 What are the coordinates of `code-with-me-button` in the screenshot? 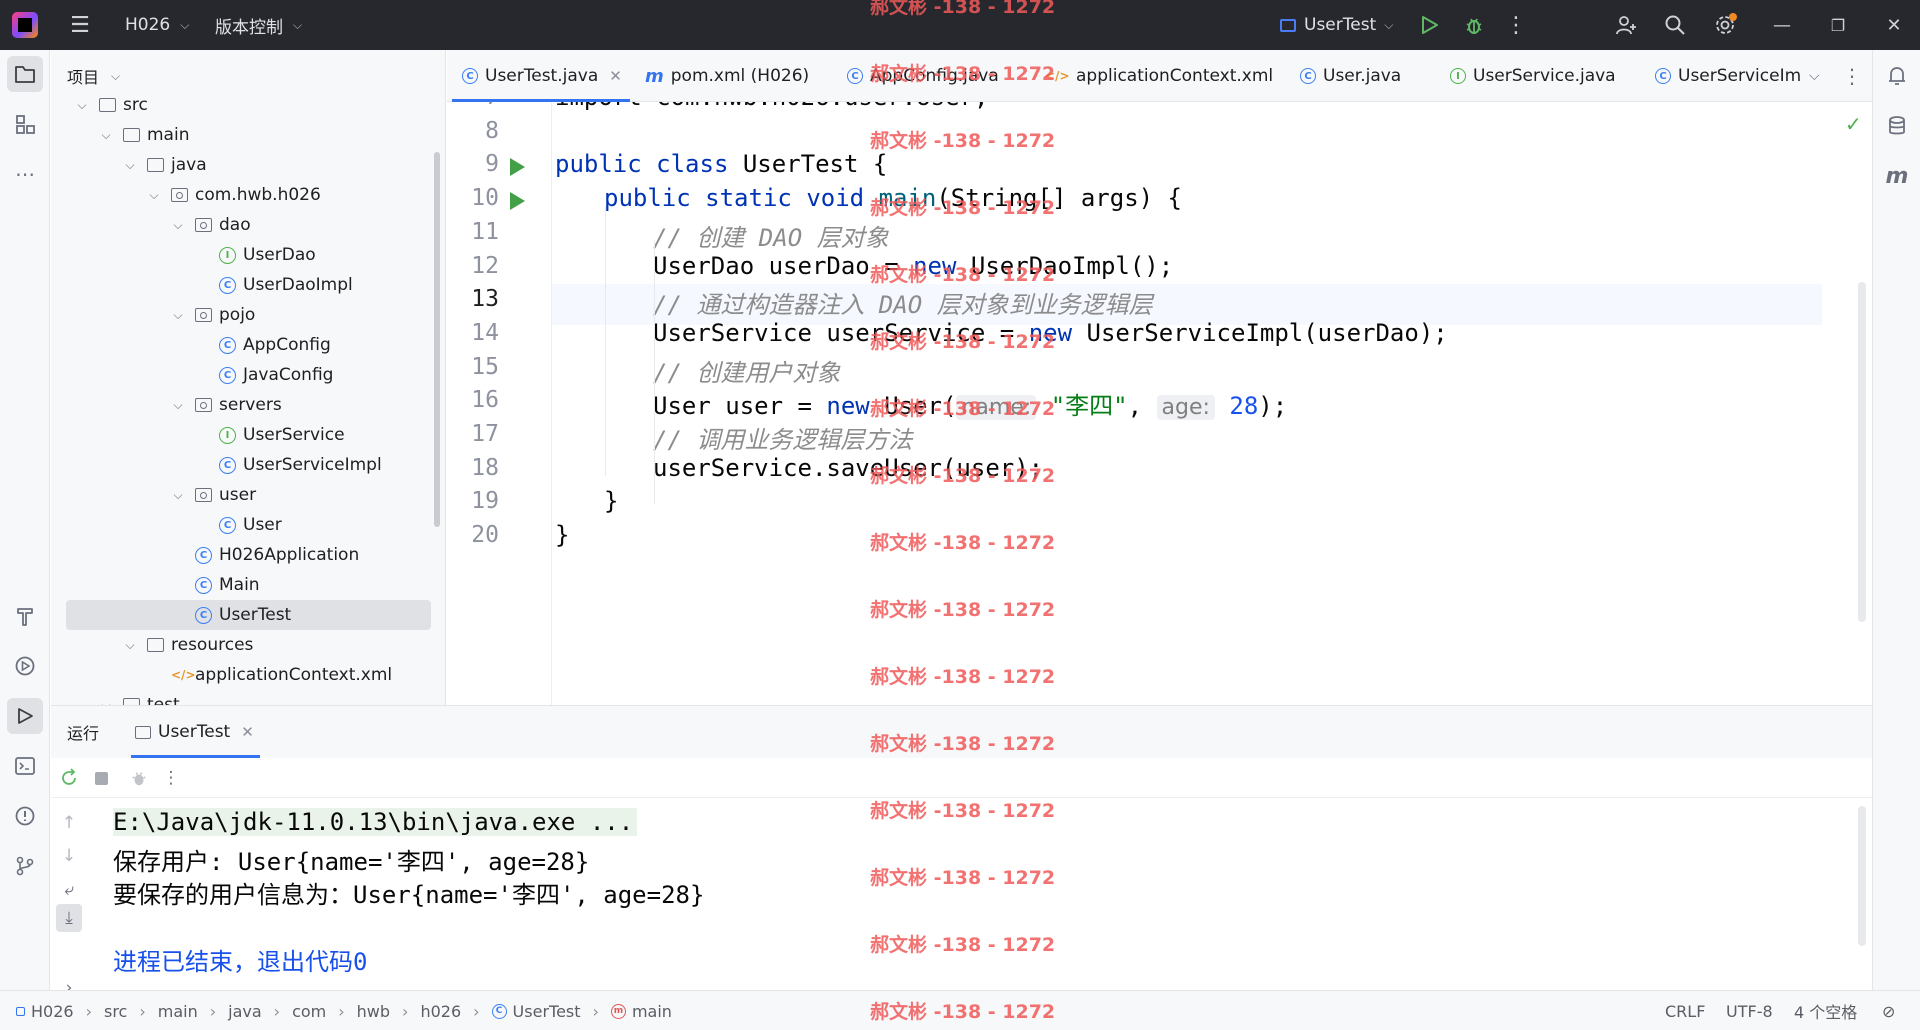 It's located at (1626, 25).